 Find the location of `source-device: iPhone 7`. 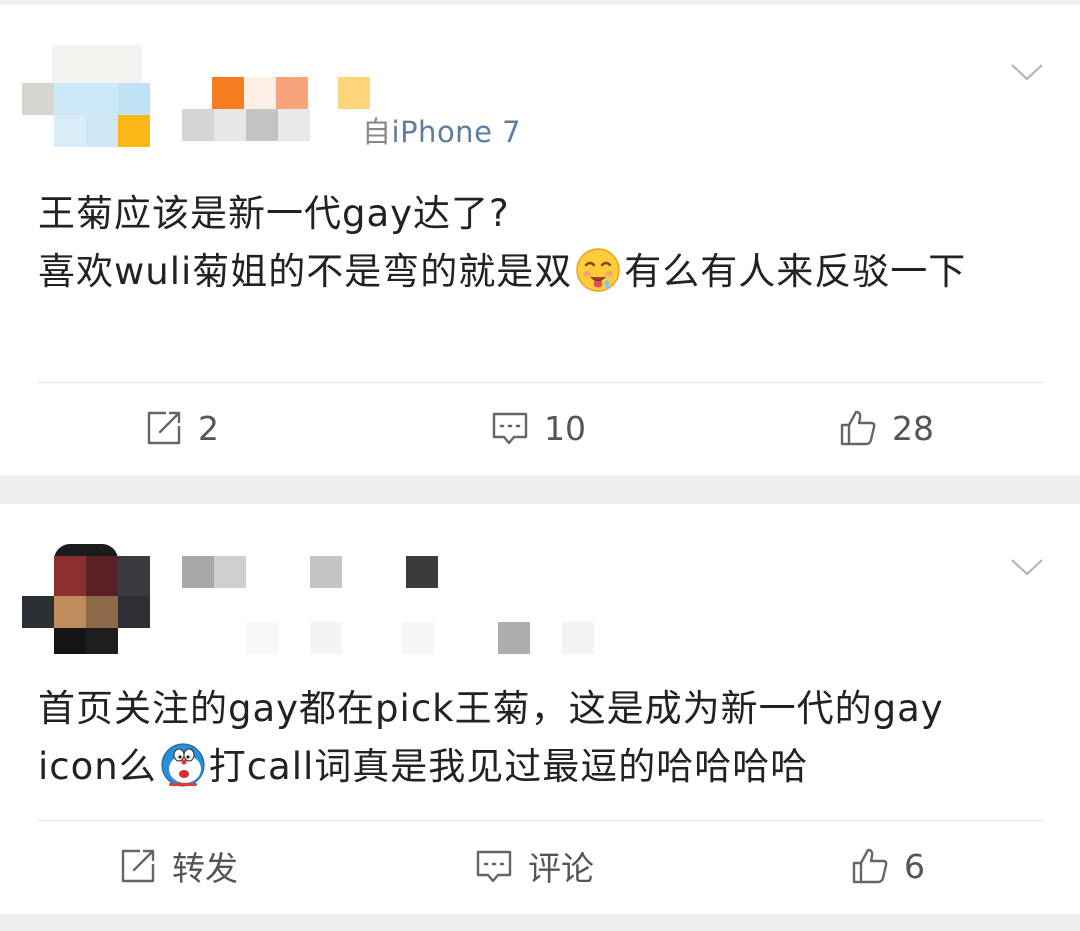

source-device: iPhone 7 is located at coordinates (457, 132).